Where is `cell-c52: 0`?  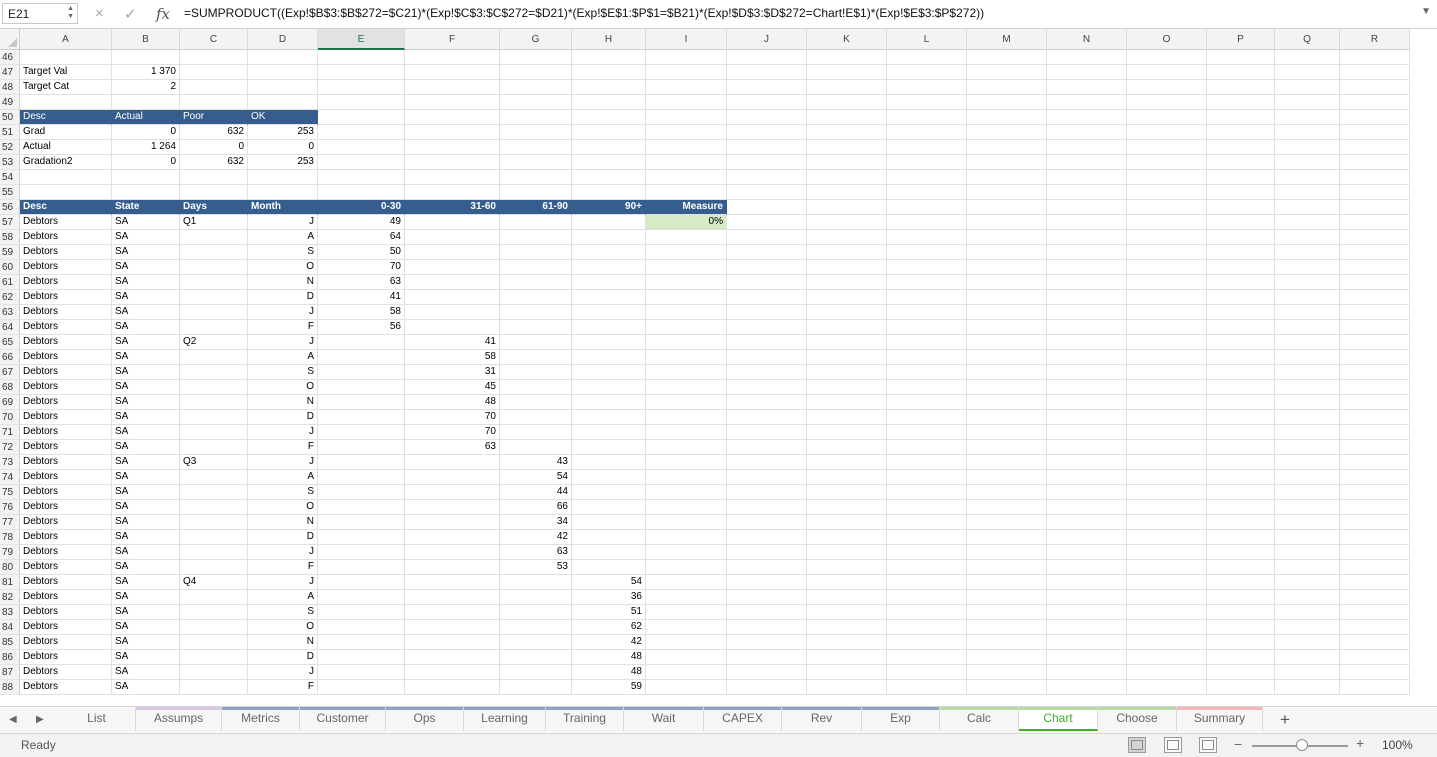
cell-c52: 0 is located at coordinates (214, 147).